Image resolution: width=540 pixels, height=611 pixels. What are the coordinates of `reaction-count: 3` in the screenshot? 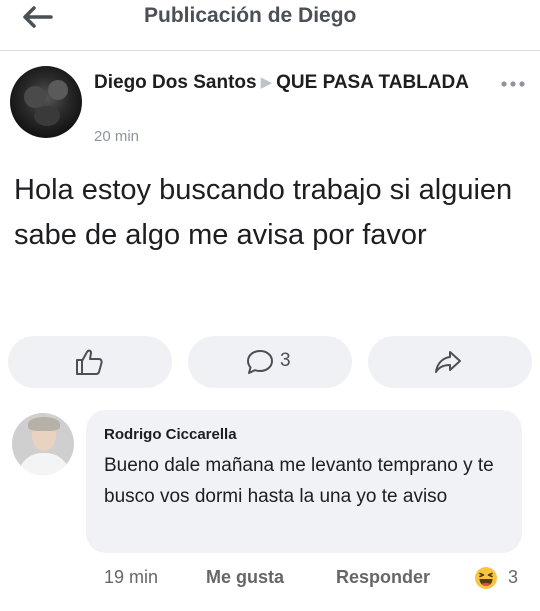 It's located at (513, 577).